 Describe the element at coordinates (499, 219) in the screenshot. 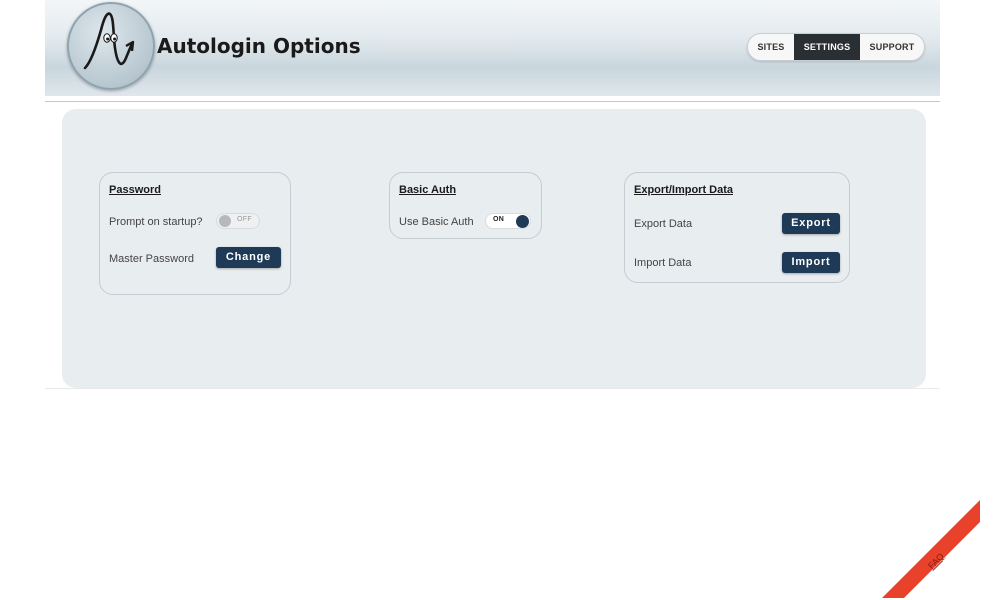

I see `toggle-state-label: ON` at that location.